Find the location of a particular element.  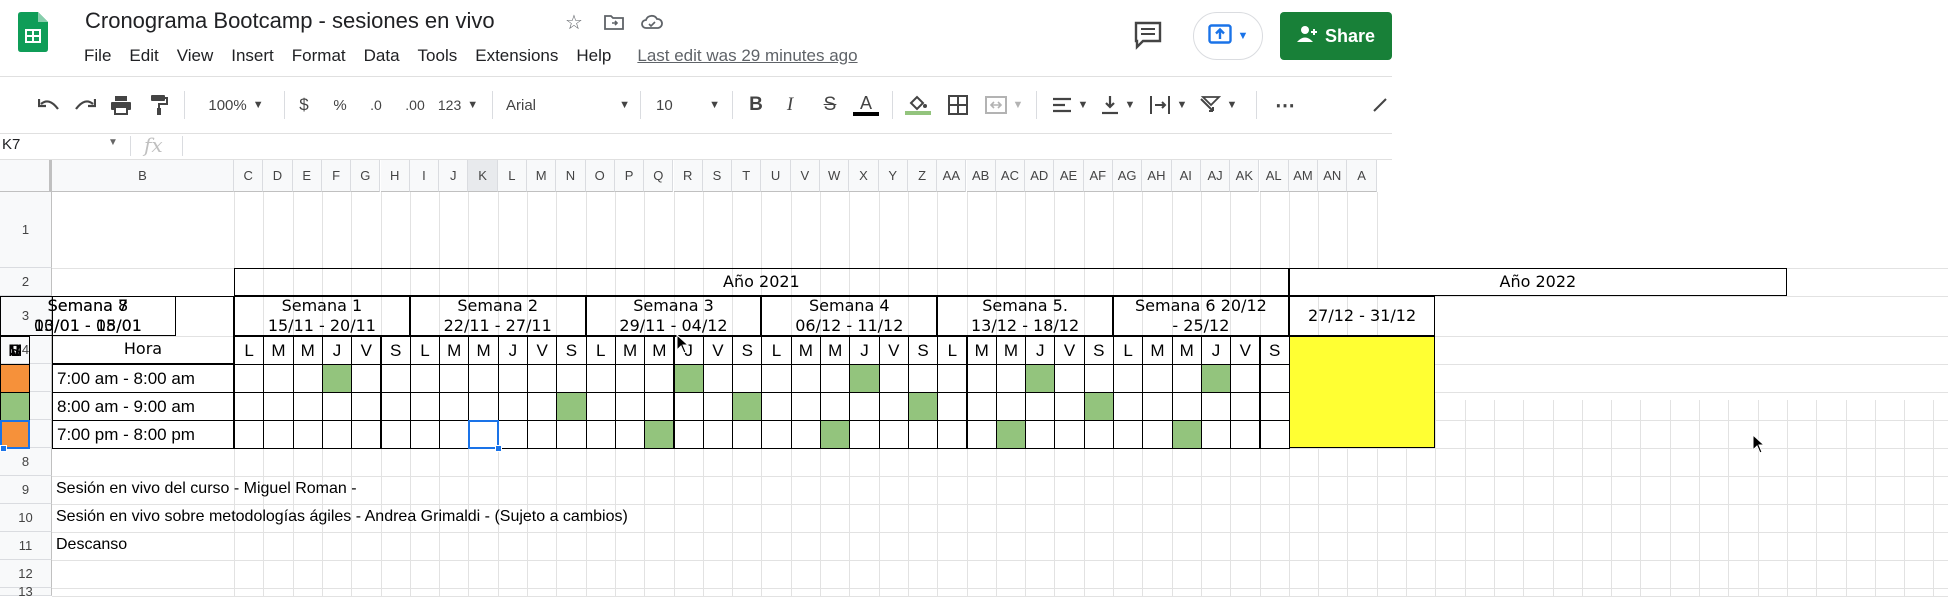

column-header-o: O is located at coordinates (600, 176).